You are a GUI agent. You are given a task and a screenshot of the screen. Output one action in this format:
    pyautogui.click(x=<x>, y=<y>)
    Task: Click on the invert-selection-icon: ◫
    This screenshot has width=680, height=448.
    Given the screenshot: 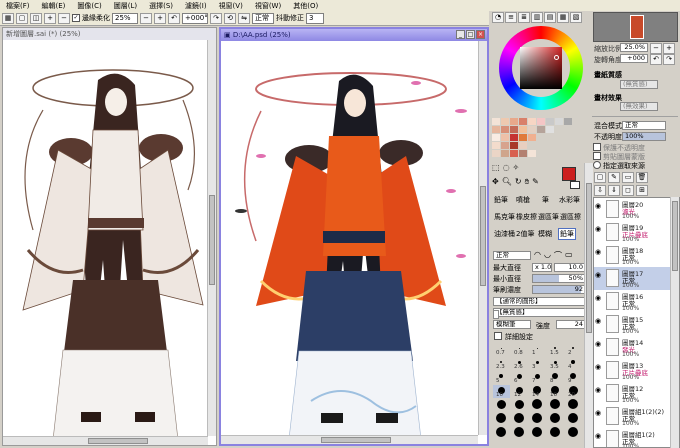 What is the action you would take?
    pyautogui.click(x=36, y=18)
    